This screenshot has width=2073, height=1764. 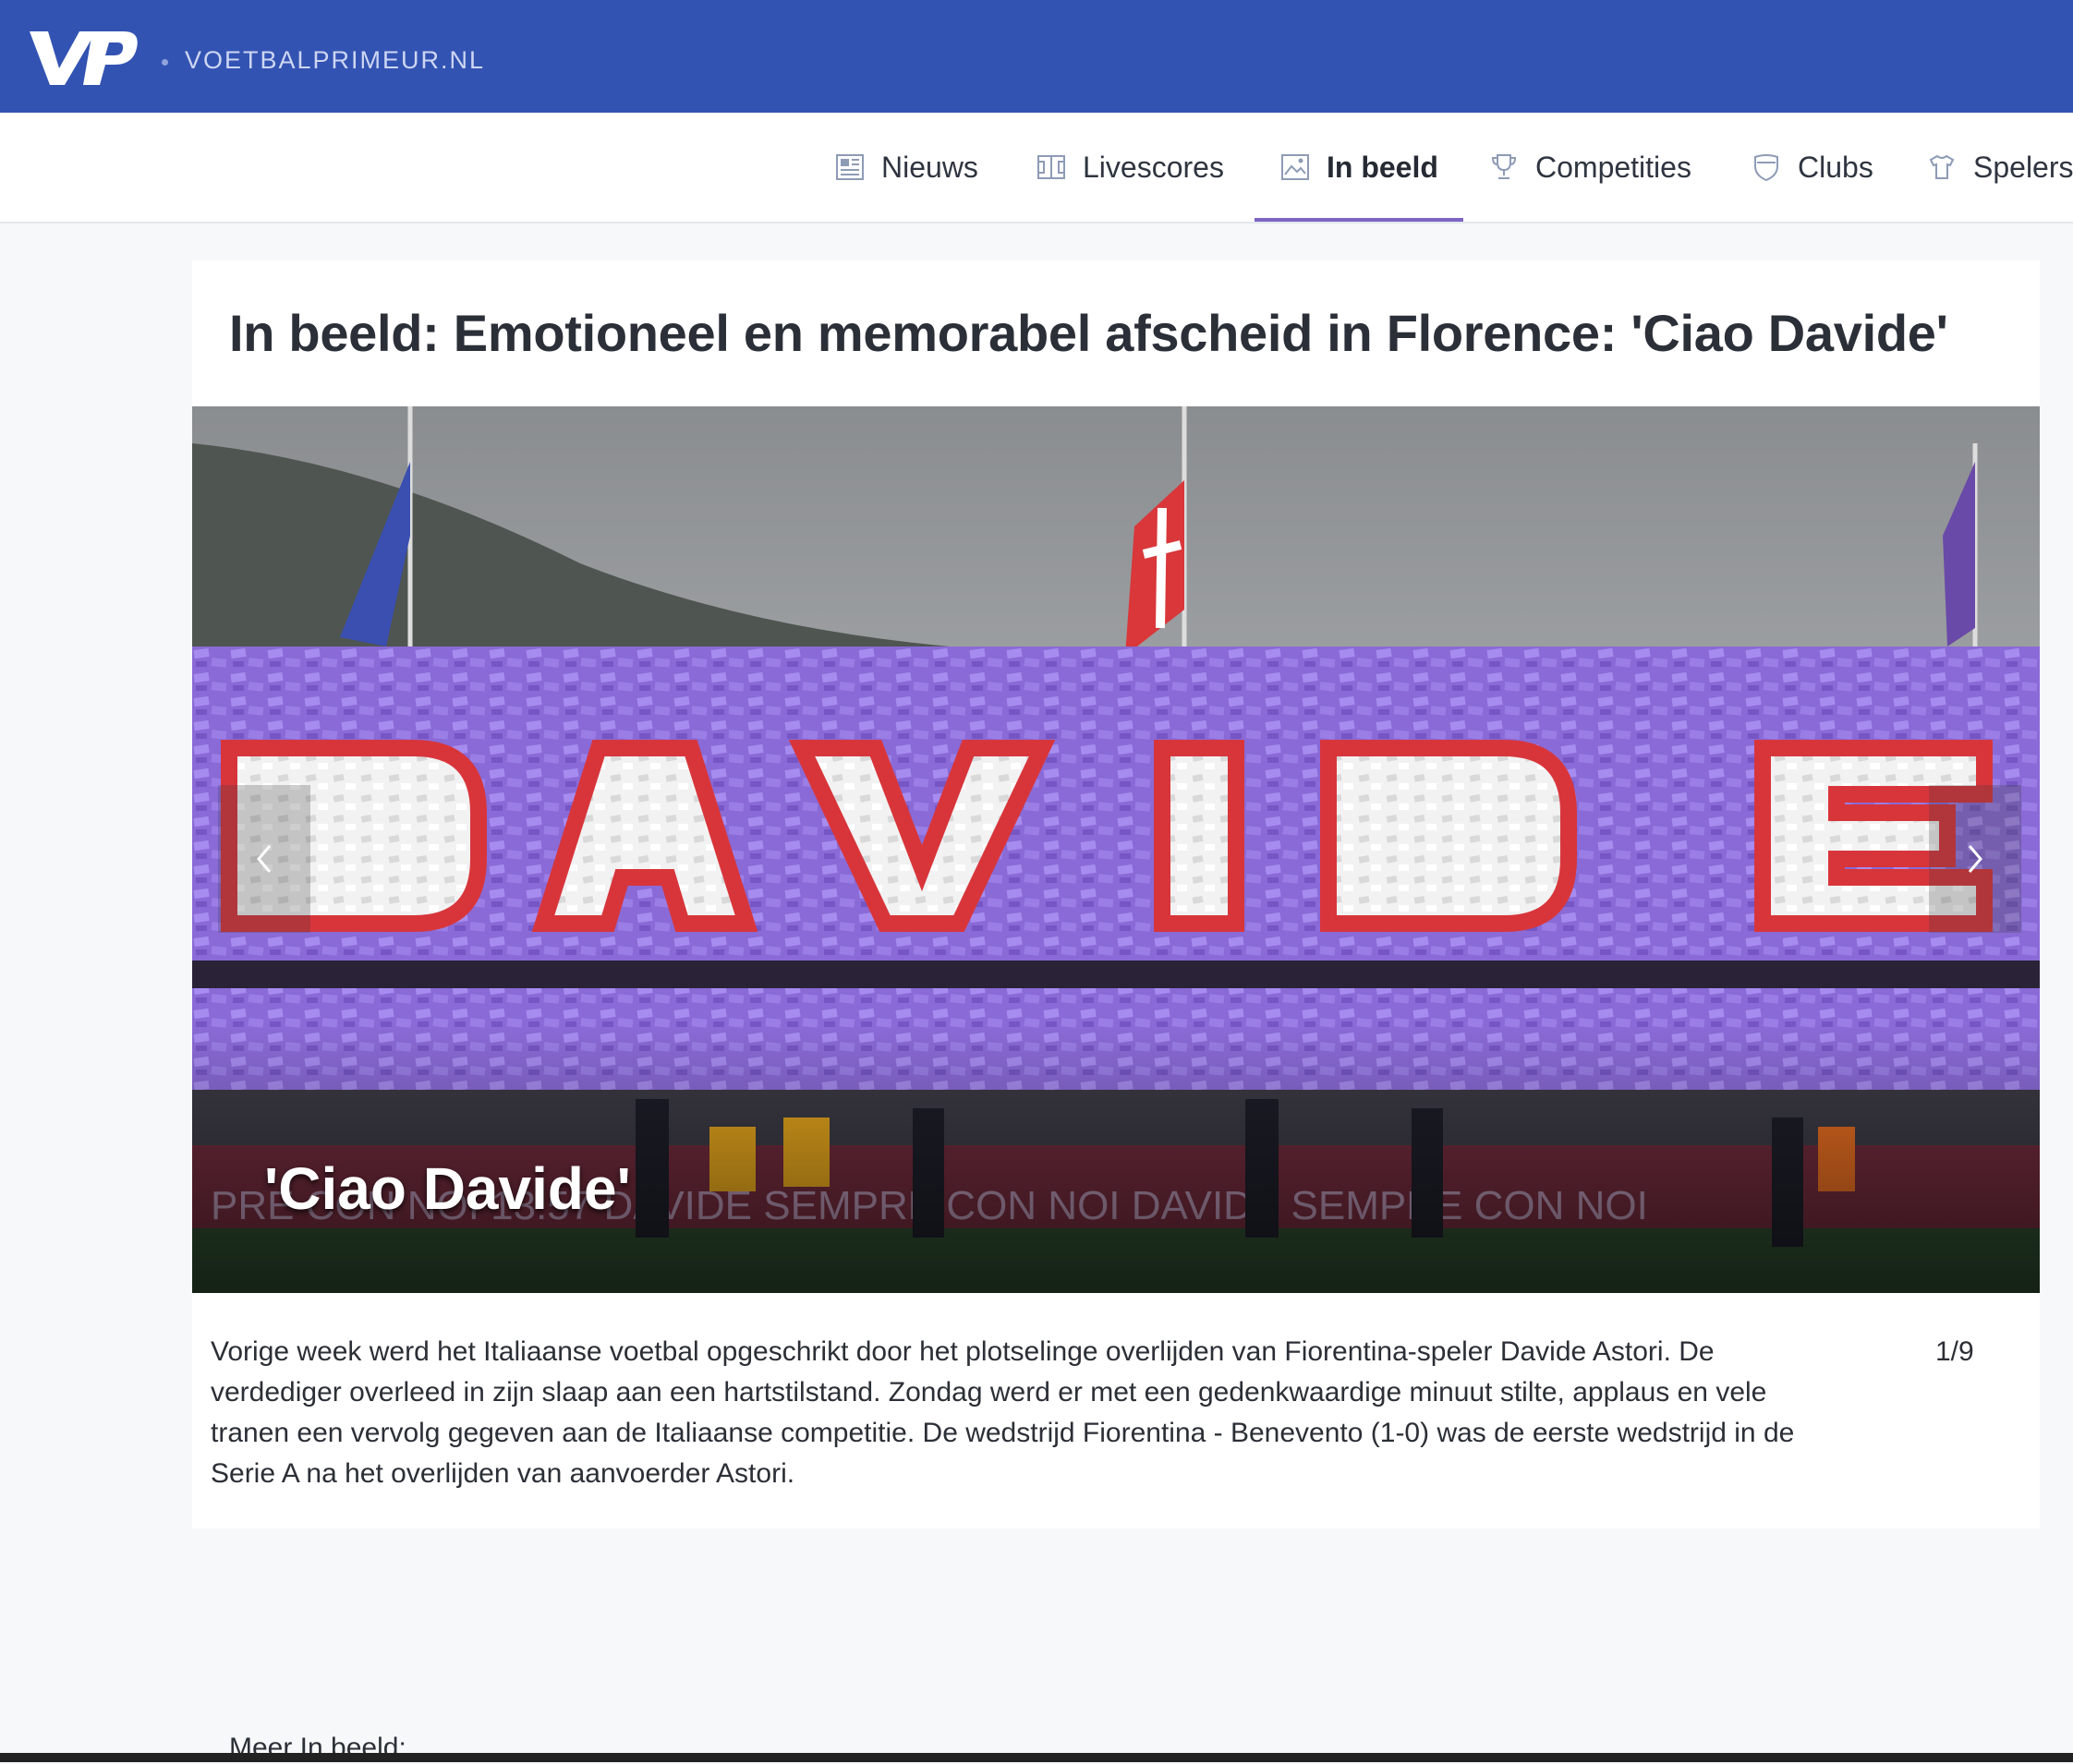 I want to click on shield-icon, so click(x=1766, y=168).